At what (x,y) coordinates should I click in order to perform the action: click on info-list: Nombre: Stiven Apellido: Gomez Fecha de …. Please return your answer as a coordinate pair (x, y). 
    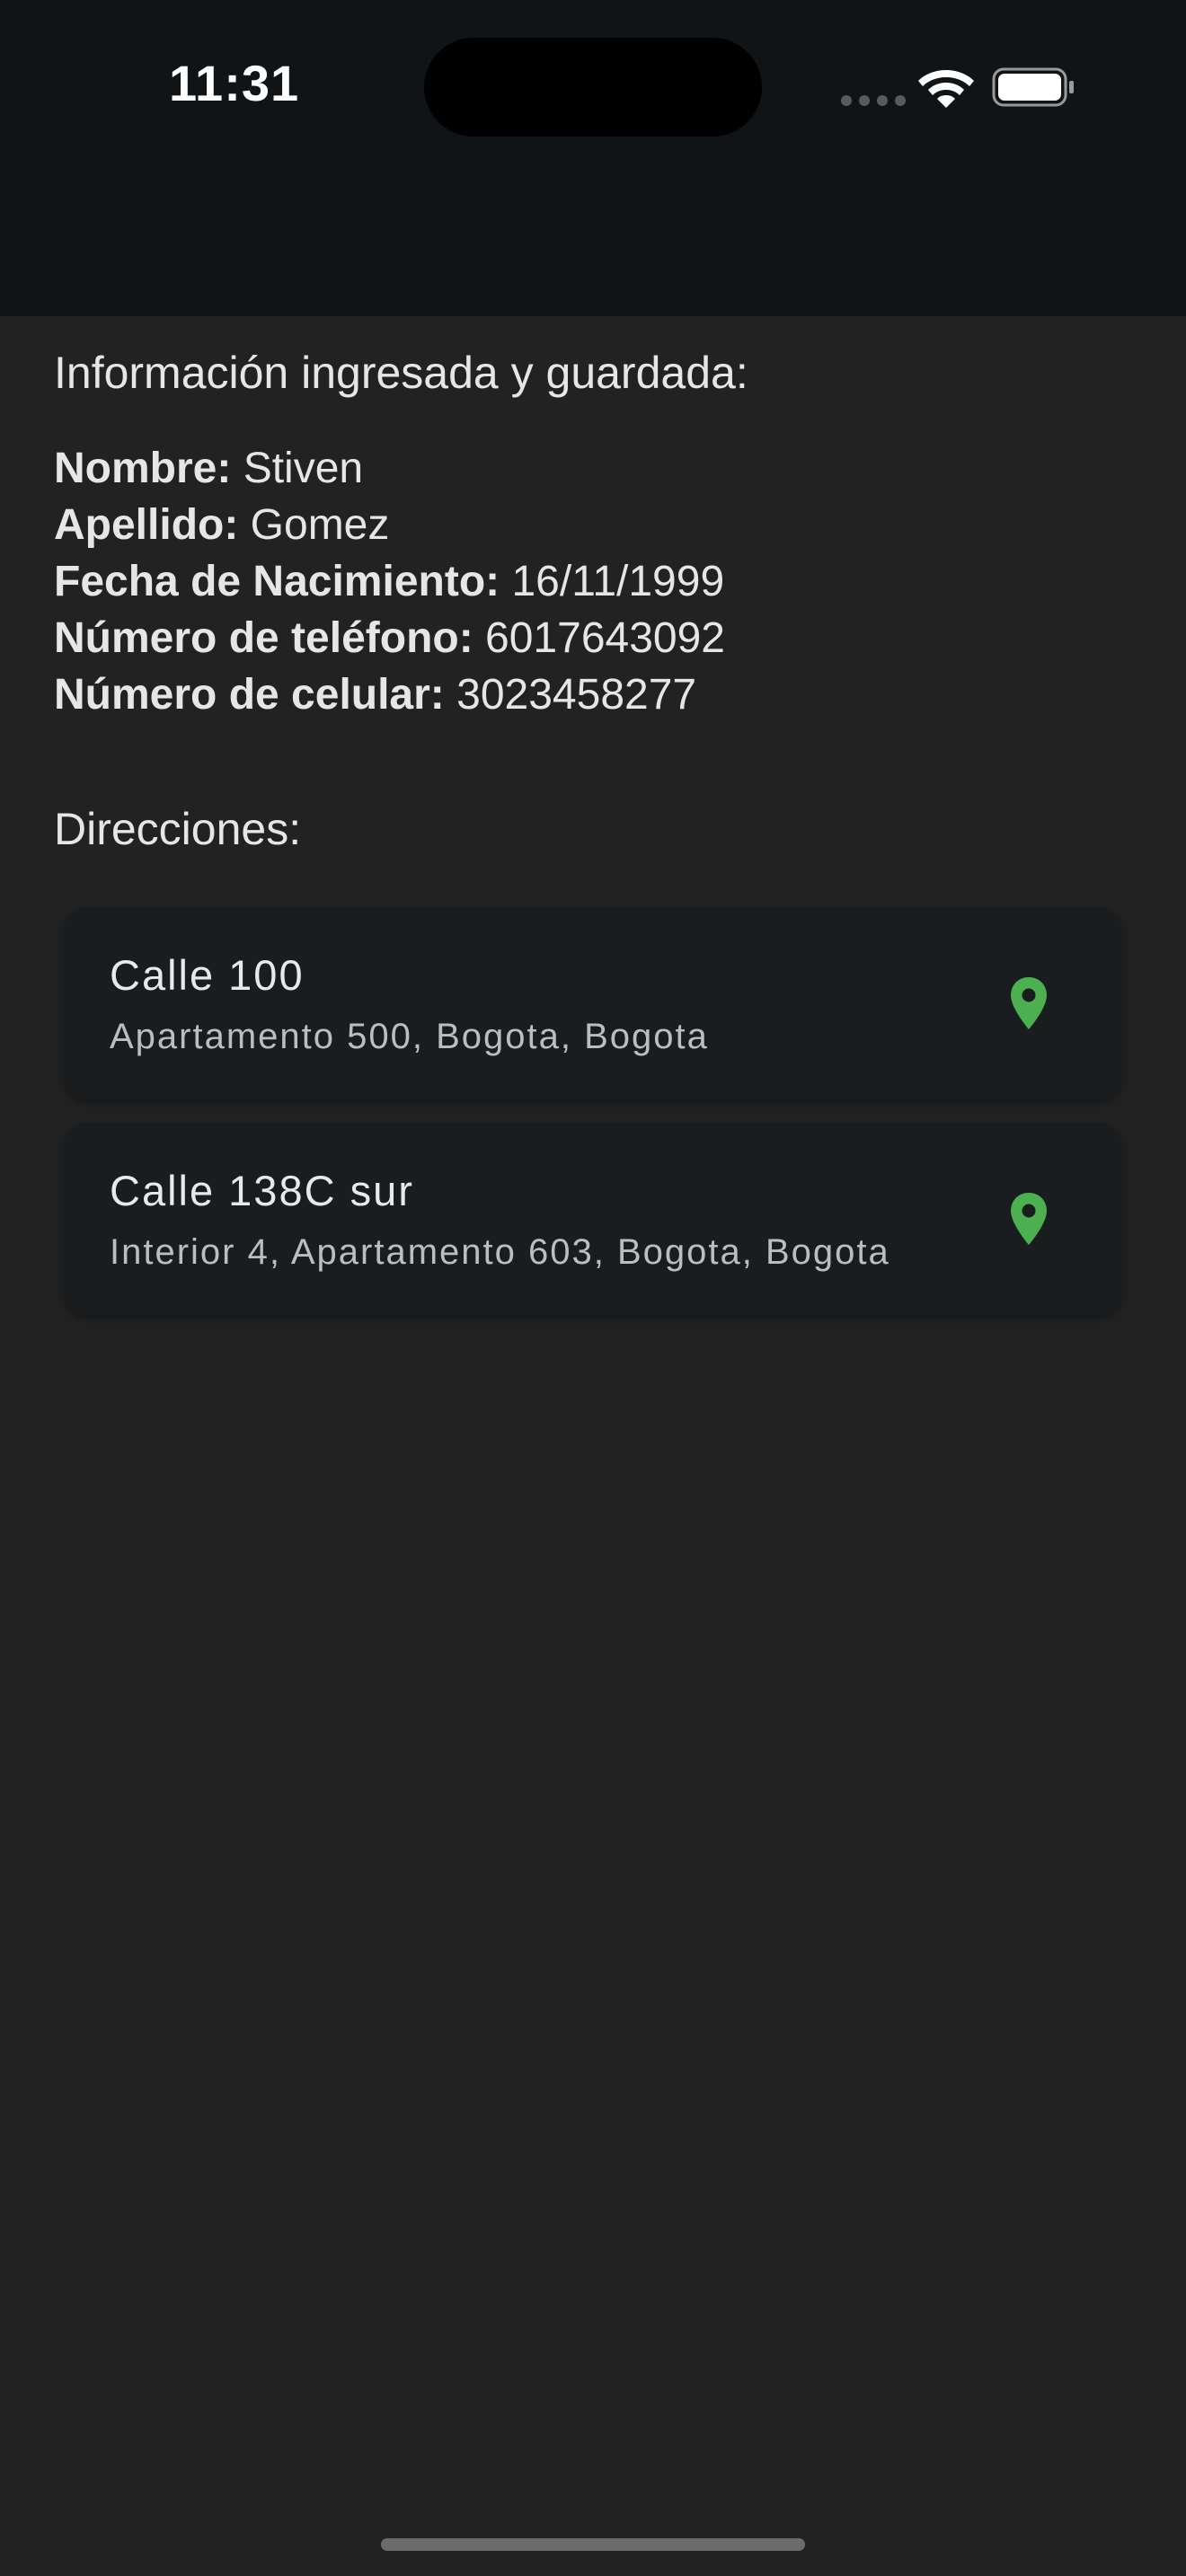
    Looking at the image, I should click on (389, 581).